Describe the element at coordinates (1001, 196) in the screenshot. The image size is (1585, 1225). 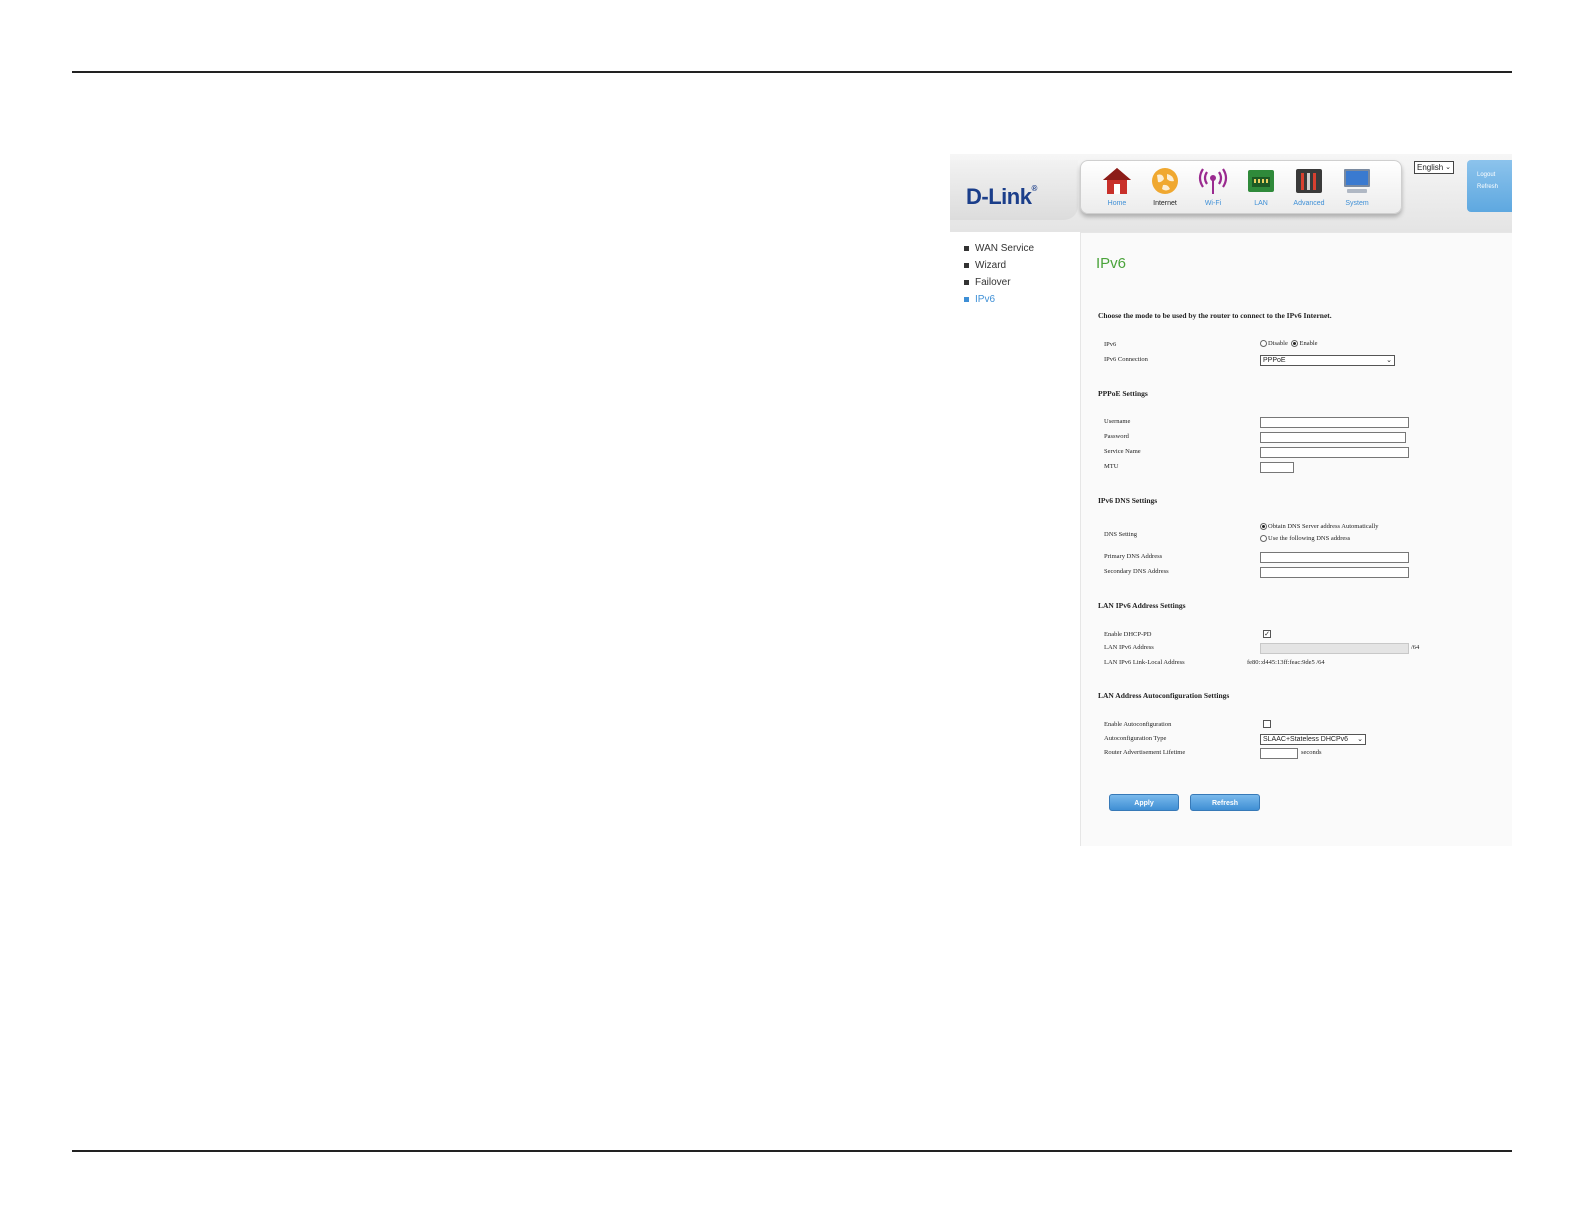
I see `dlink-logo: D-Link®` at that location.